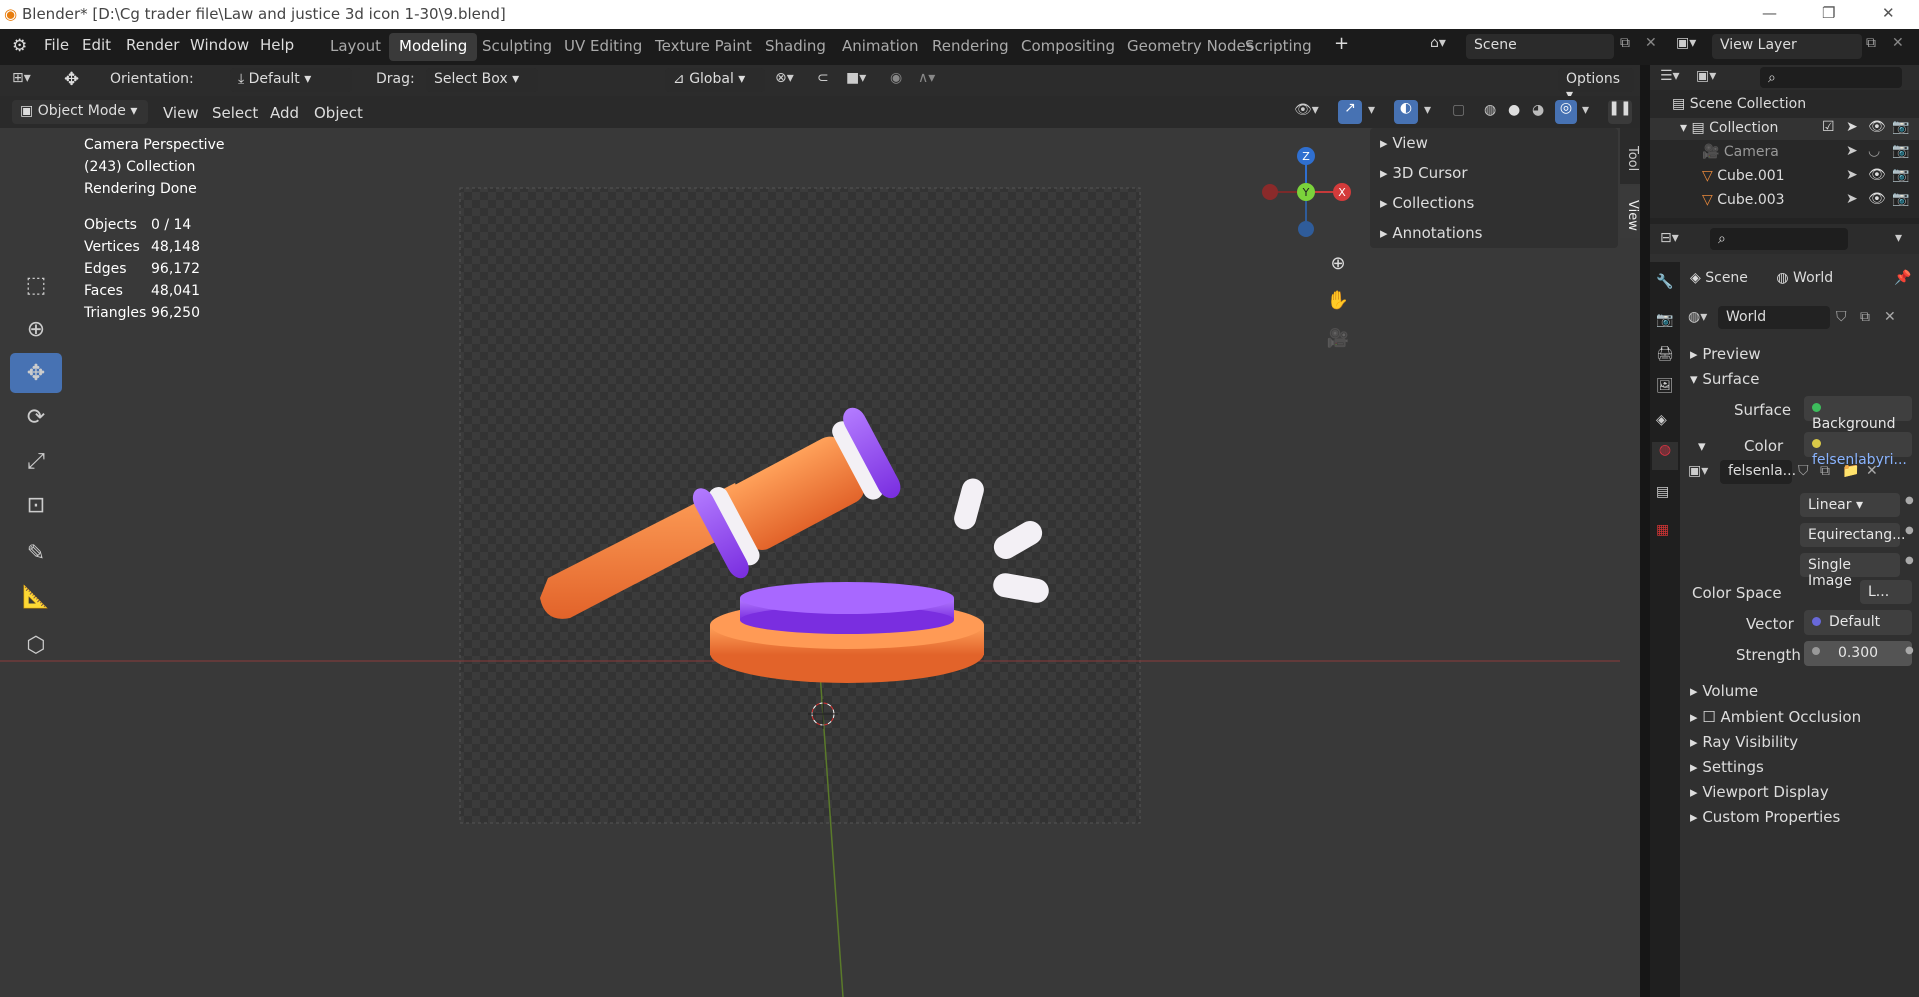  Describe the element at coordinates (1759, 792) in the screenshot. I see `panel-viewport-display: ▸ Viewport Display` at that location.